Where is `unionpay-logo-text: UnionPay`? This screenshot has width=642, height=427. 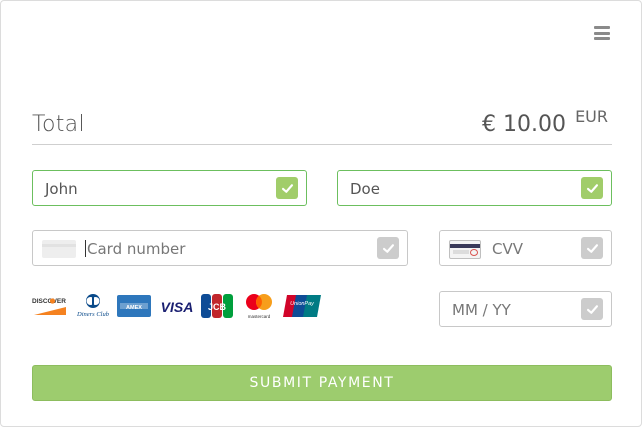 unionpay-logo-text: UnionPay is located at coordinates (302, 304).